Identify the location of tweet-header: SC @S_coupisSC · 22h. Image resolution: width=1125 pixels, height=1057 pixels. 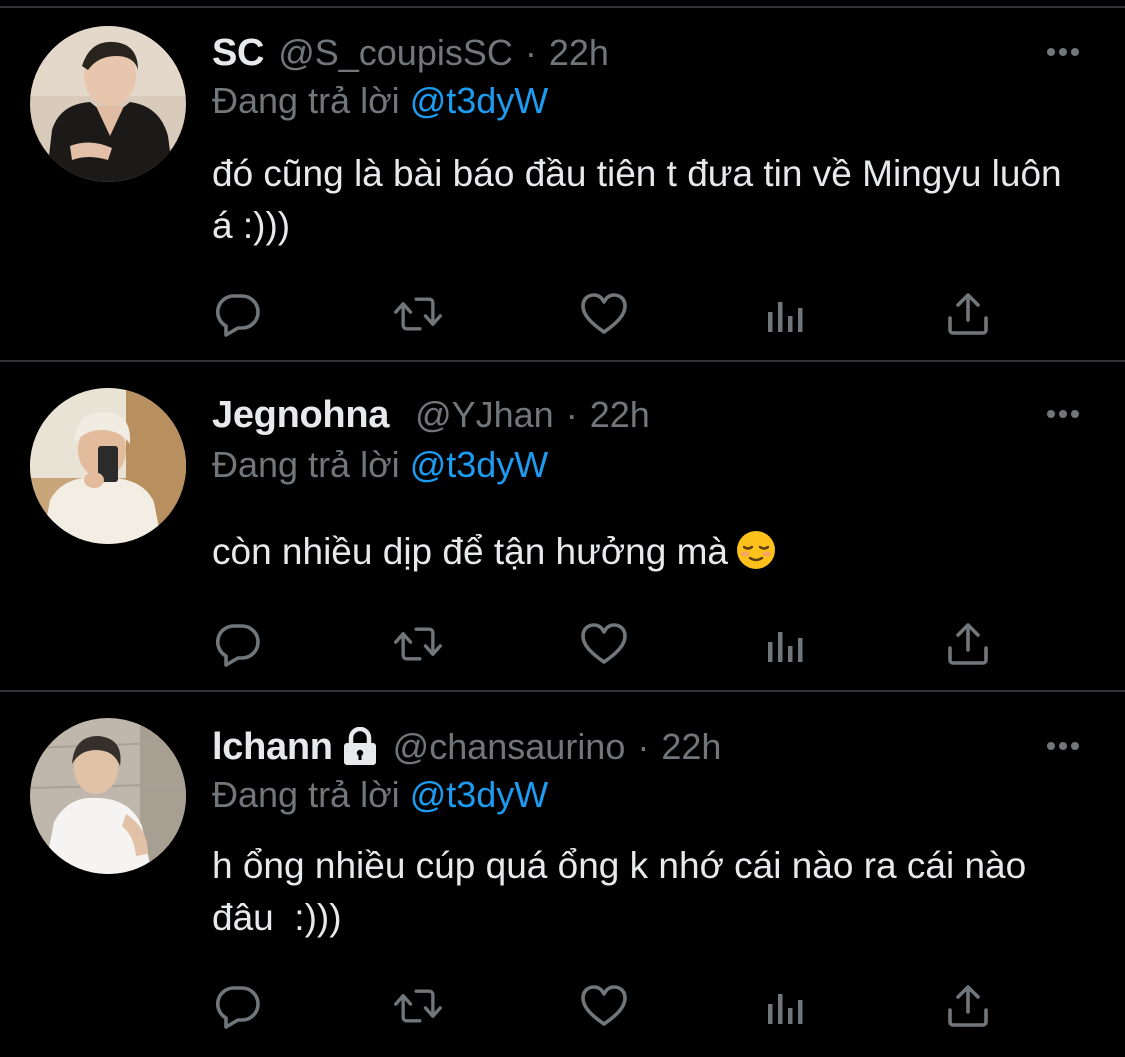
(410, 53).